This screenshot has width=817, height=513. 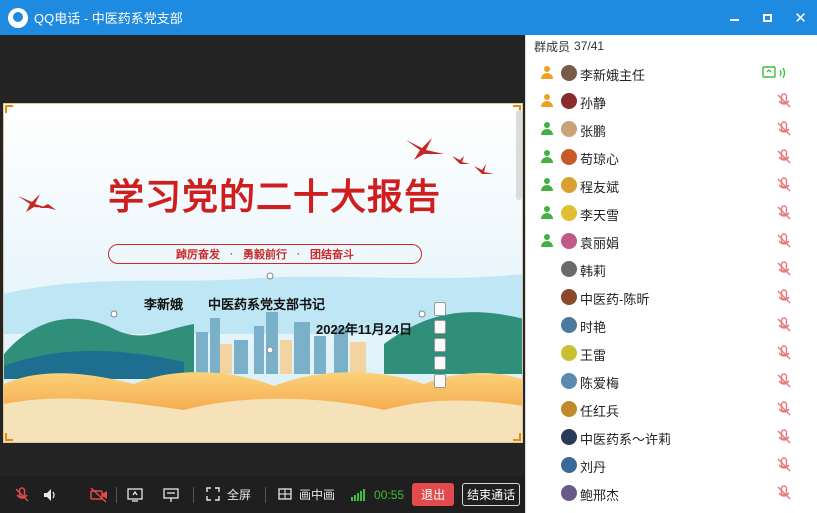 I want to click on title-bar: QQ电话 - 中医药系党支部 ✕, so click(x=408, y=17).